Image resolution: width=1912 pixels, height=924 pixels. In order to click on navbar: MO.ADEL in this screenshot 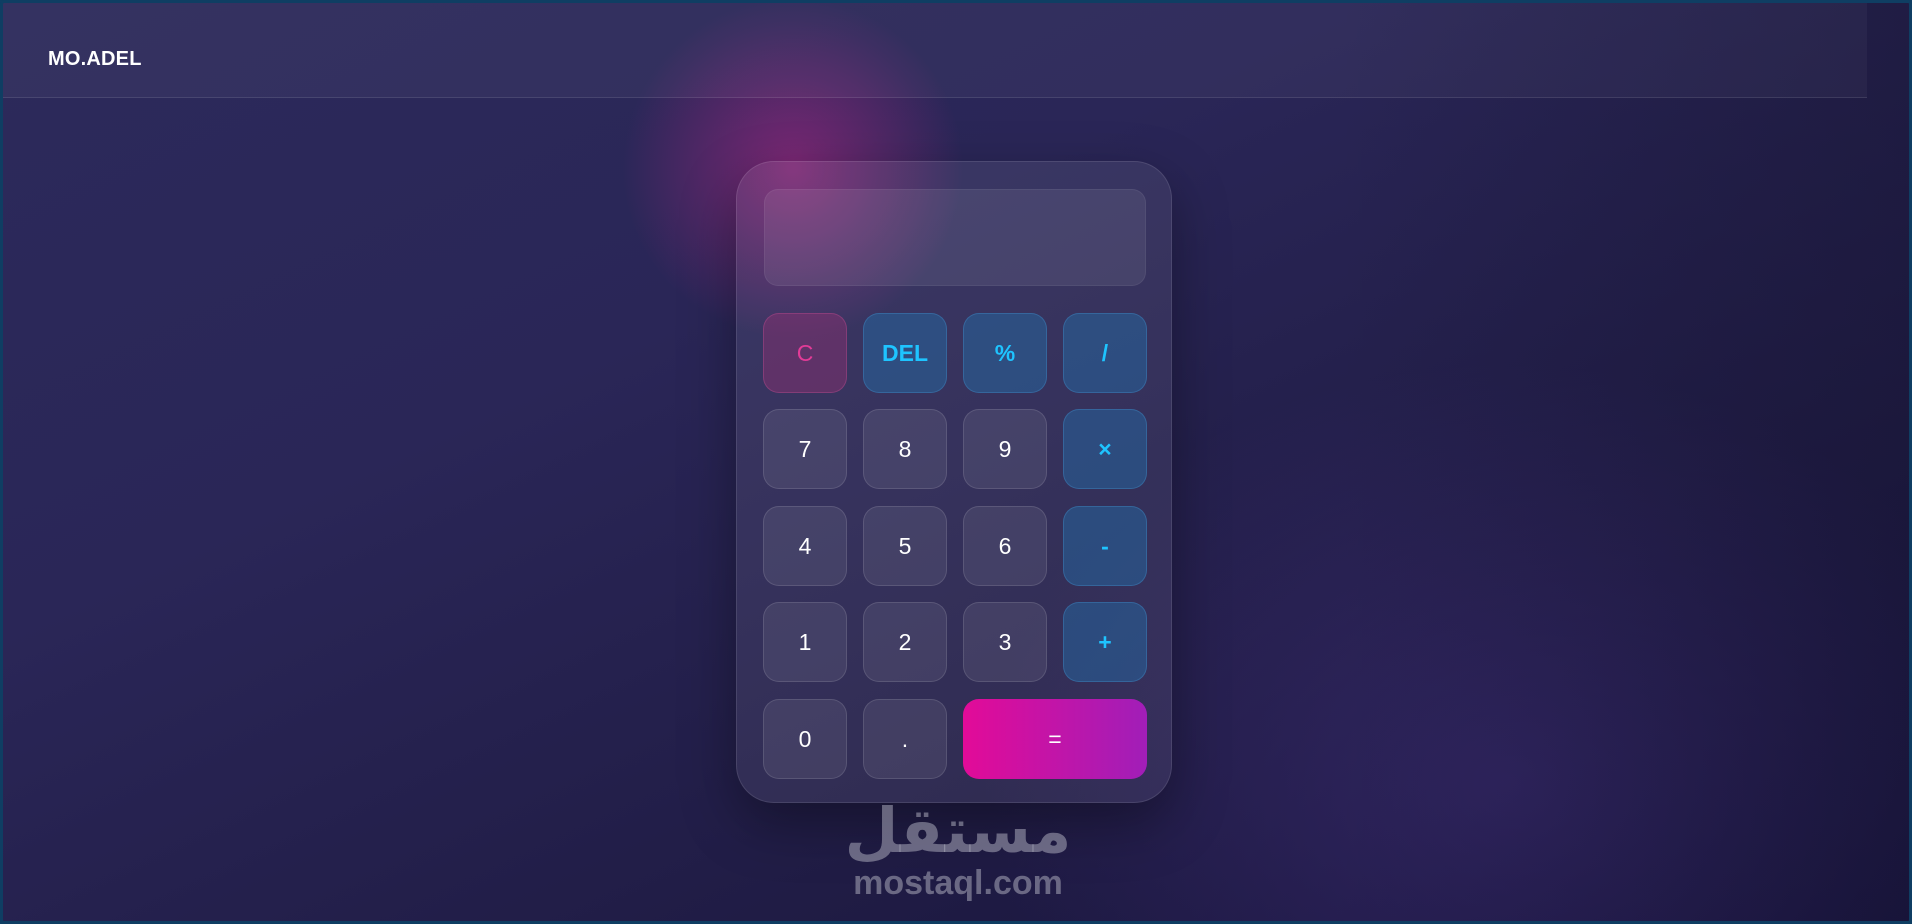, I will do `click(935, 50)`.